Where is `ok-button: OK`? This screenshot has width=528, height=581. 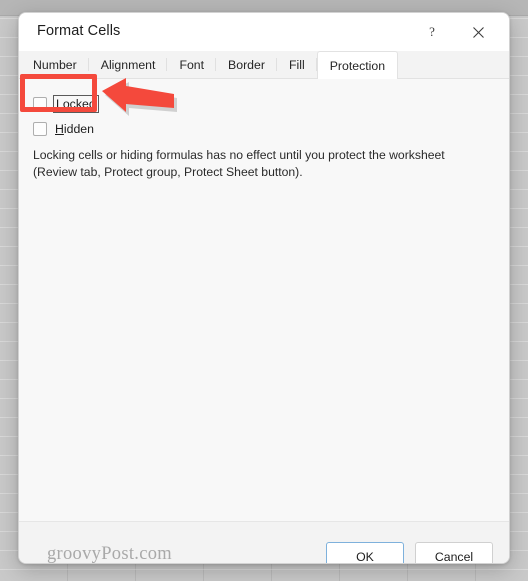 ok-button: OK is located at coordinates (365, 553).